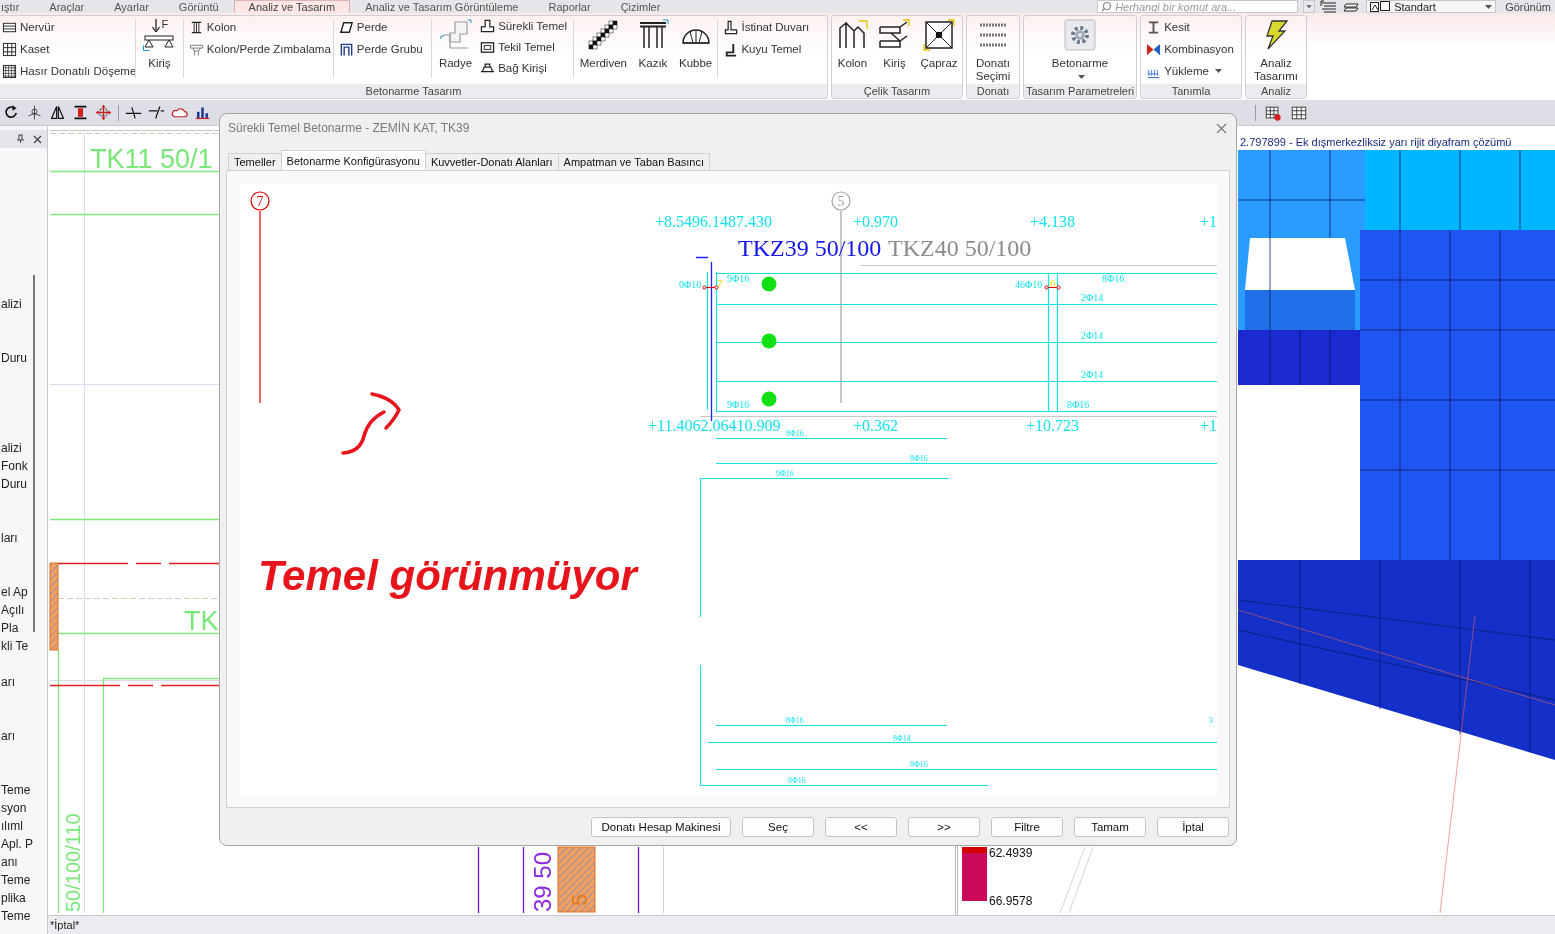 The width and height of the screenshot is (1555, 934). I want to click on tree-item: el Ap, so click(14, 592).